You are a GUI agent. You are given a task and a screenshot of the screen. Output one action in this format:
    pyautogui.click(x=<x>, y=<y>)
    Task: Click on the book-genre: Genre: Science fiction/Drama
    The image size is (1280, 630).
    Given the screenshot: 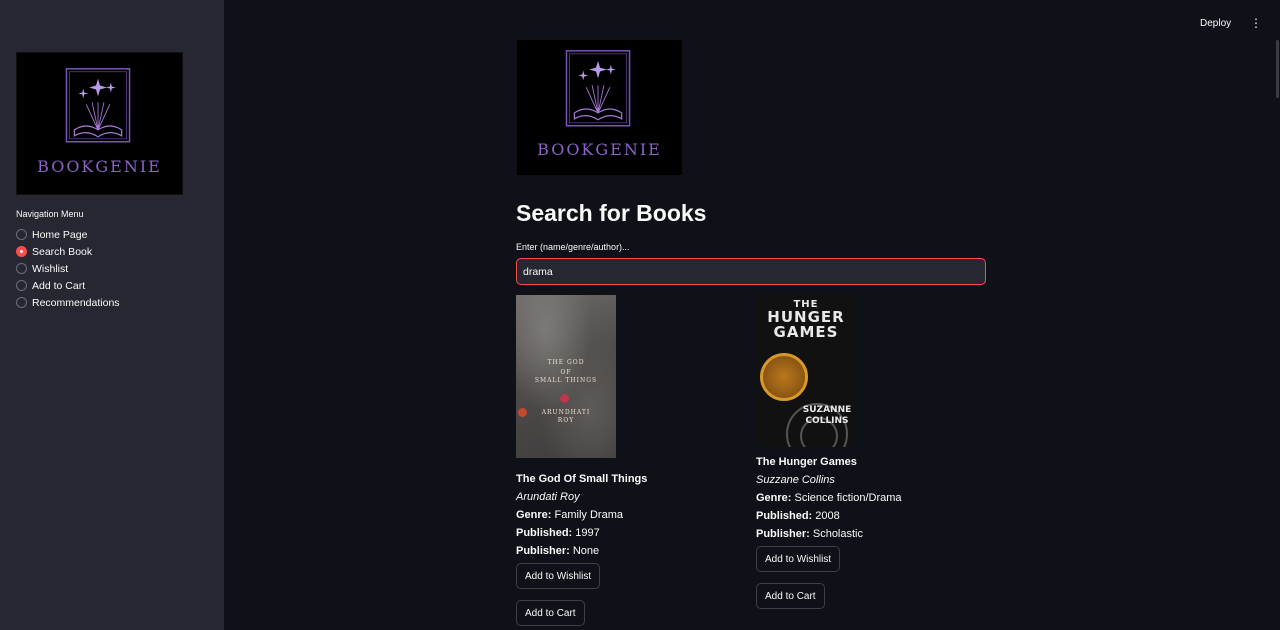 What is the action you would take?
    pyautogui.click(x=829, y=498)
    